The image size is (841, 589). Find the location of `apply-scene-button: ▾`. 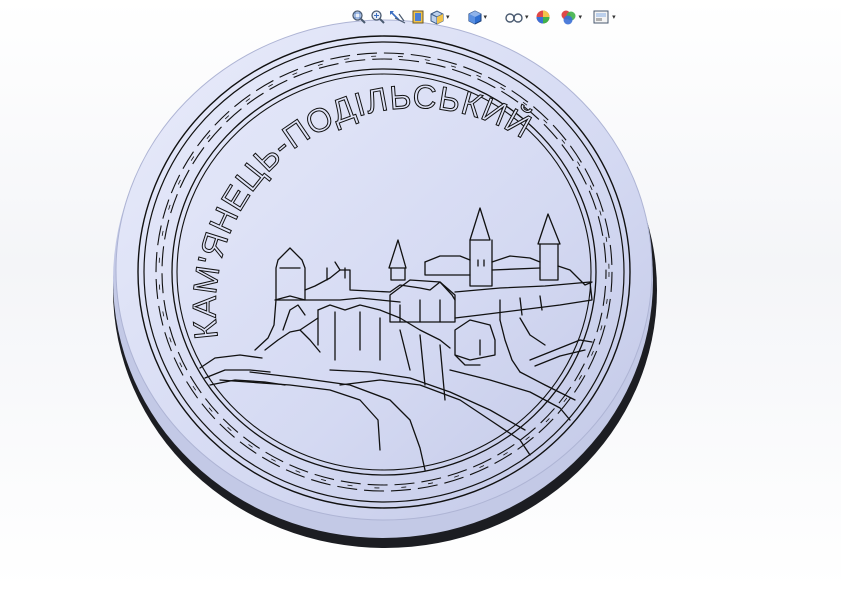

apply-scene-button: ▾ is located at coordinates (571, 17).